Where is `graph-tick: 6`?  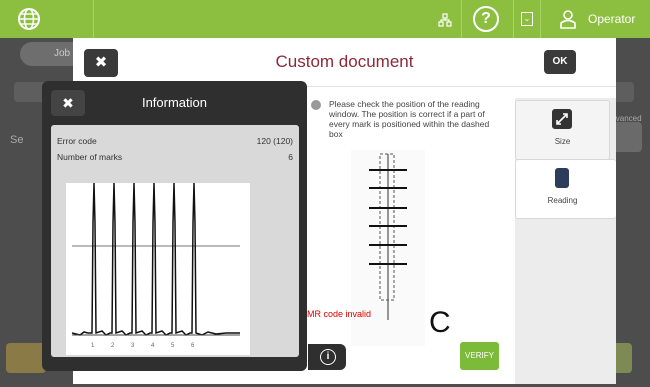 graph-tick: 6 is located at coordinates (193, 346).